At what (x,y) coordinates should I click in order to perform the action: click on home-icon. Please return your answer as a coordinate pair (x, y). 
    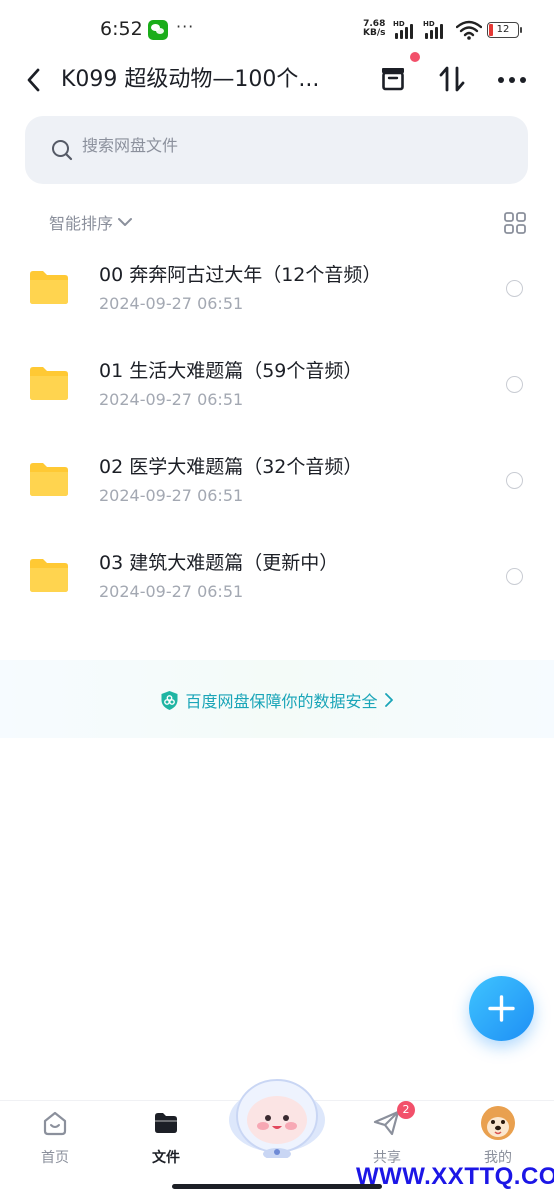
    Looking at the image, I should click on (55, 1123).